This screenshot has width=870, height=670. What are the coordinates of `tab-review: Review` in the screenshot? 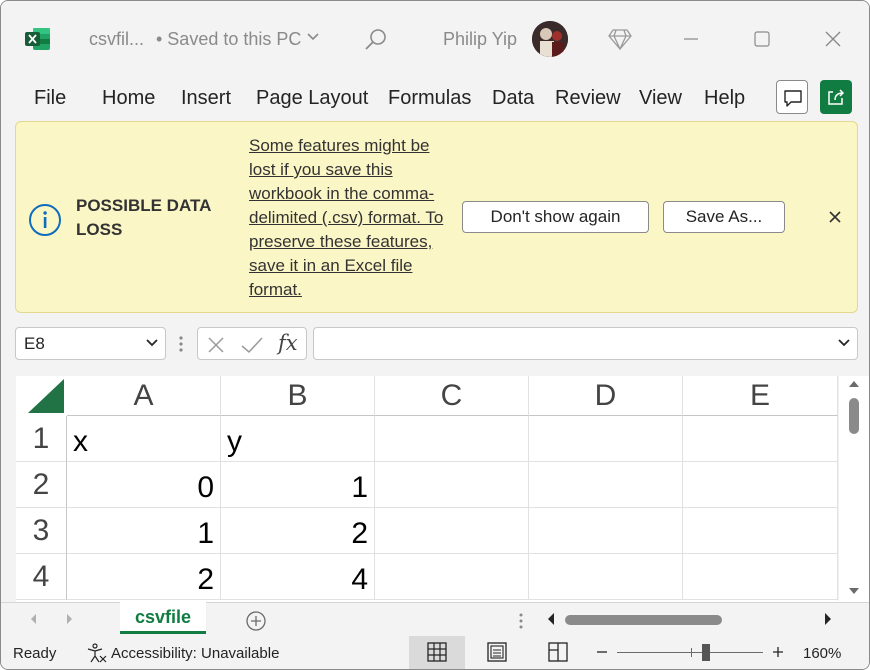 It's located at (588, 98).